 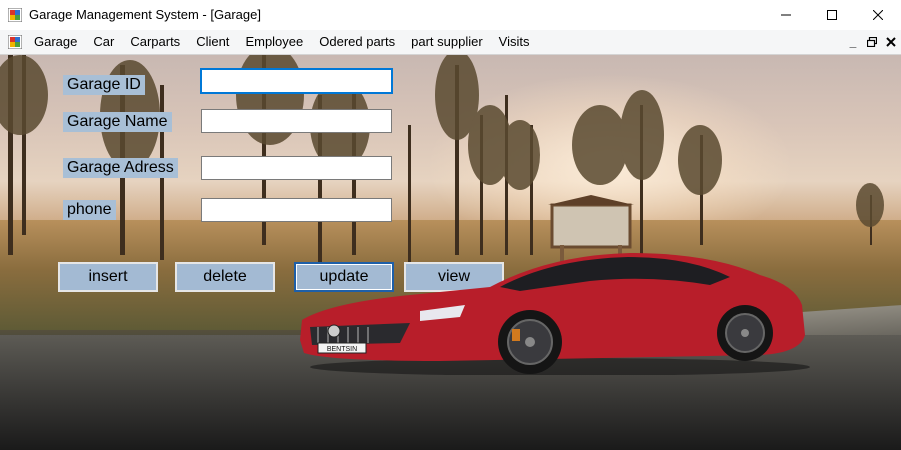 What do you see at coordinates (104, 85) in the screenshot?
I see `garage-id-label: Garage ID` at bounding box center [104, 85].